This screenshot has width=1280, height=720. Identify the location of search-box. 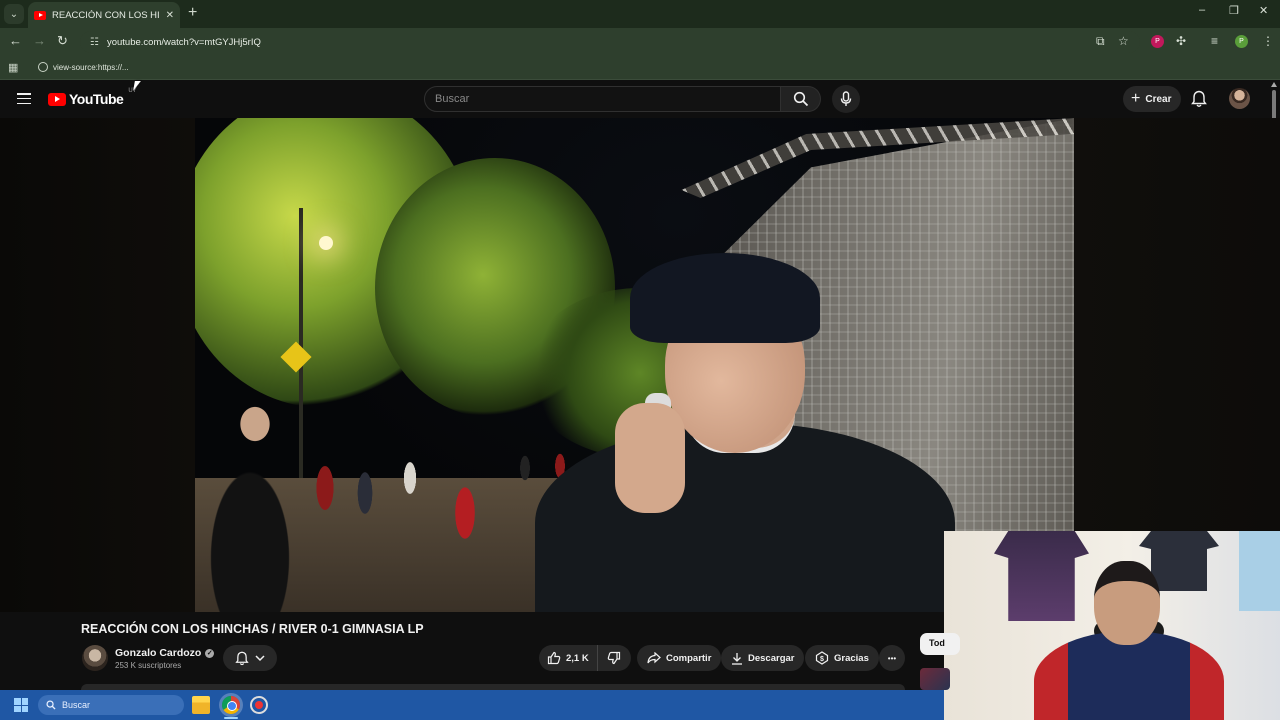
(602, 99).